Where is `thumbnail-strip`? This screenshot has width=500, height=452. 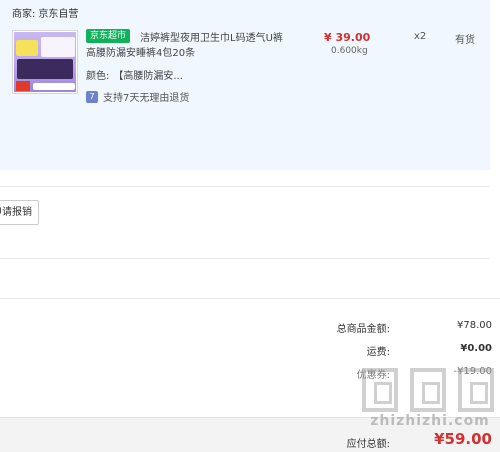
thumbnail-strip is located at coordinates (54, 86).